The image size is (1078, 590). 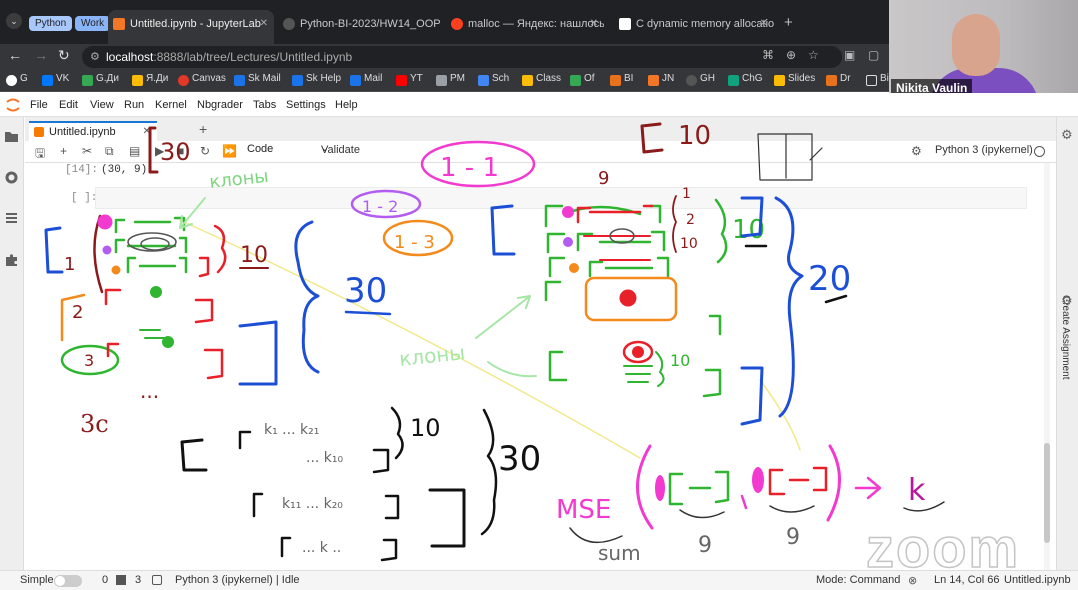 What do you see at coordinates (984, 150) in the screenshot?
I see `kernel-name-button: Python 3 (ipykernel)` at bounding box center [984, 150].